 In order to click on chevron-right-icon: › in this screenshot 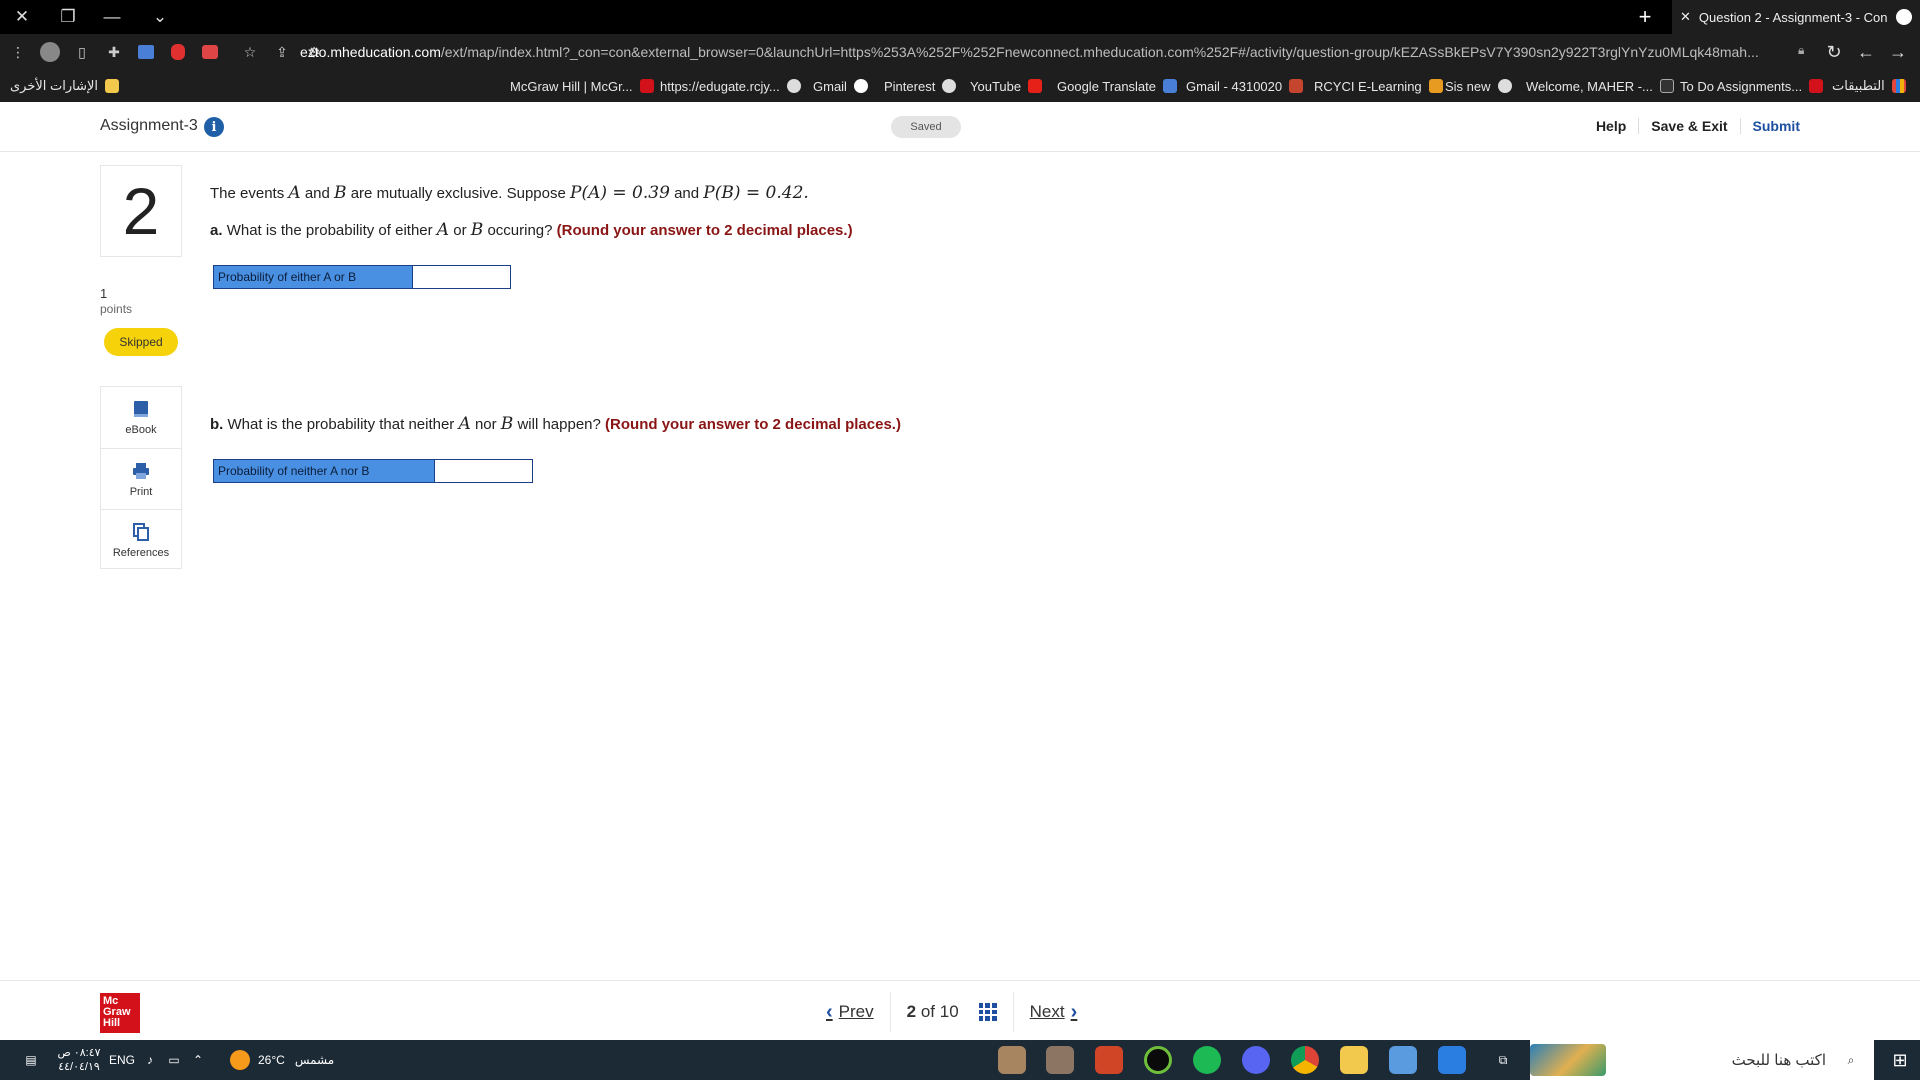, I will do `click(1074, 1011)`.